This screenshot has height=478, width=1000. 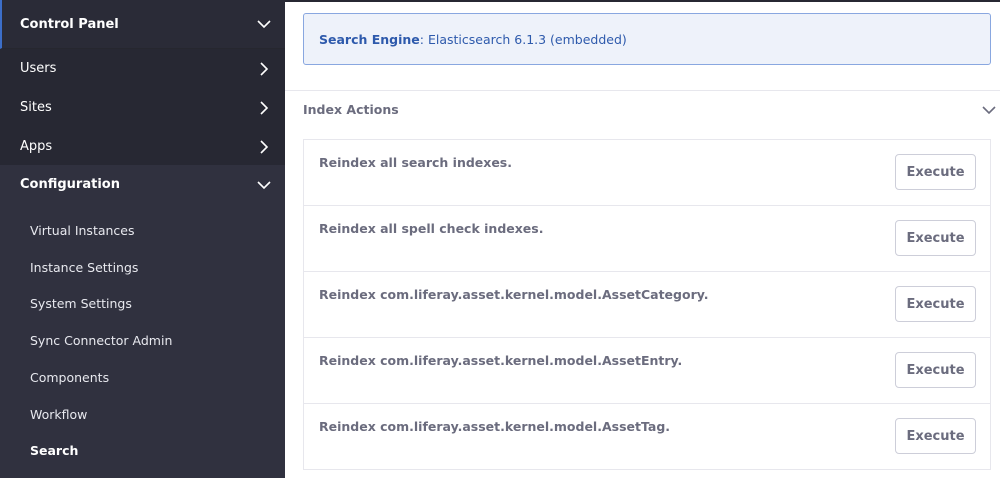 What do you see at coordinates (84, 267) in the screenshot?
I see `sidebar-subitem-instance-settings: Instance Settings` at bounding box center [84, 267].